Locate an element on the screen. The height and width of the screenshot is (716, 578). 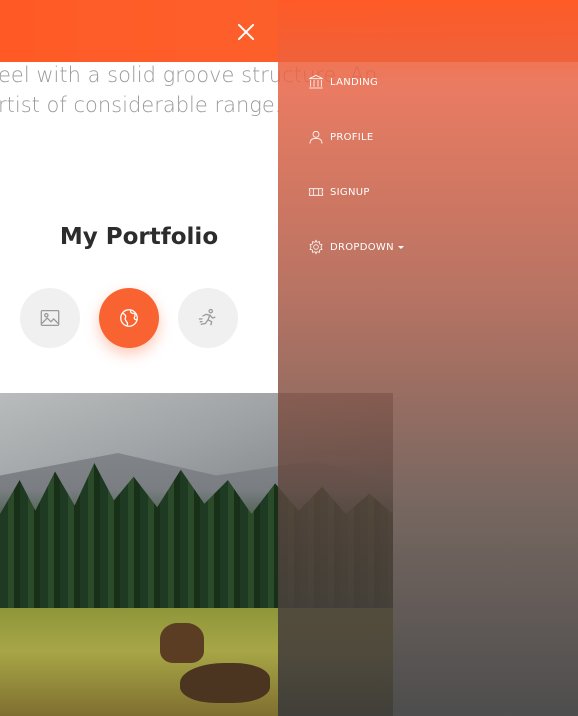
nav-label: SIGNUP is located at coordinates (350, 192).